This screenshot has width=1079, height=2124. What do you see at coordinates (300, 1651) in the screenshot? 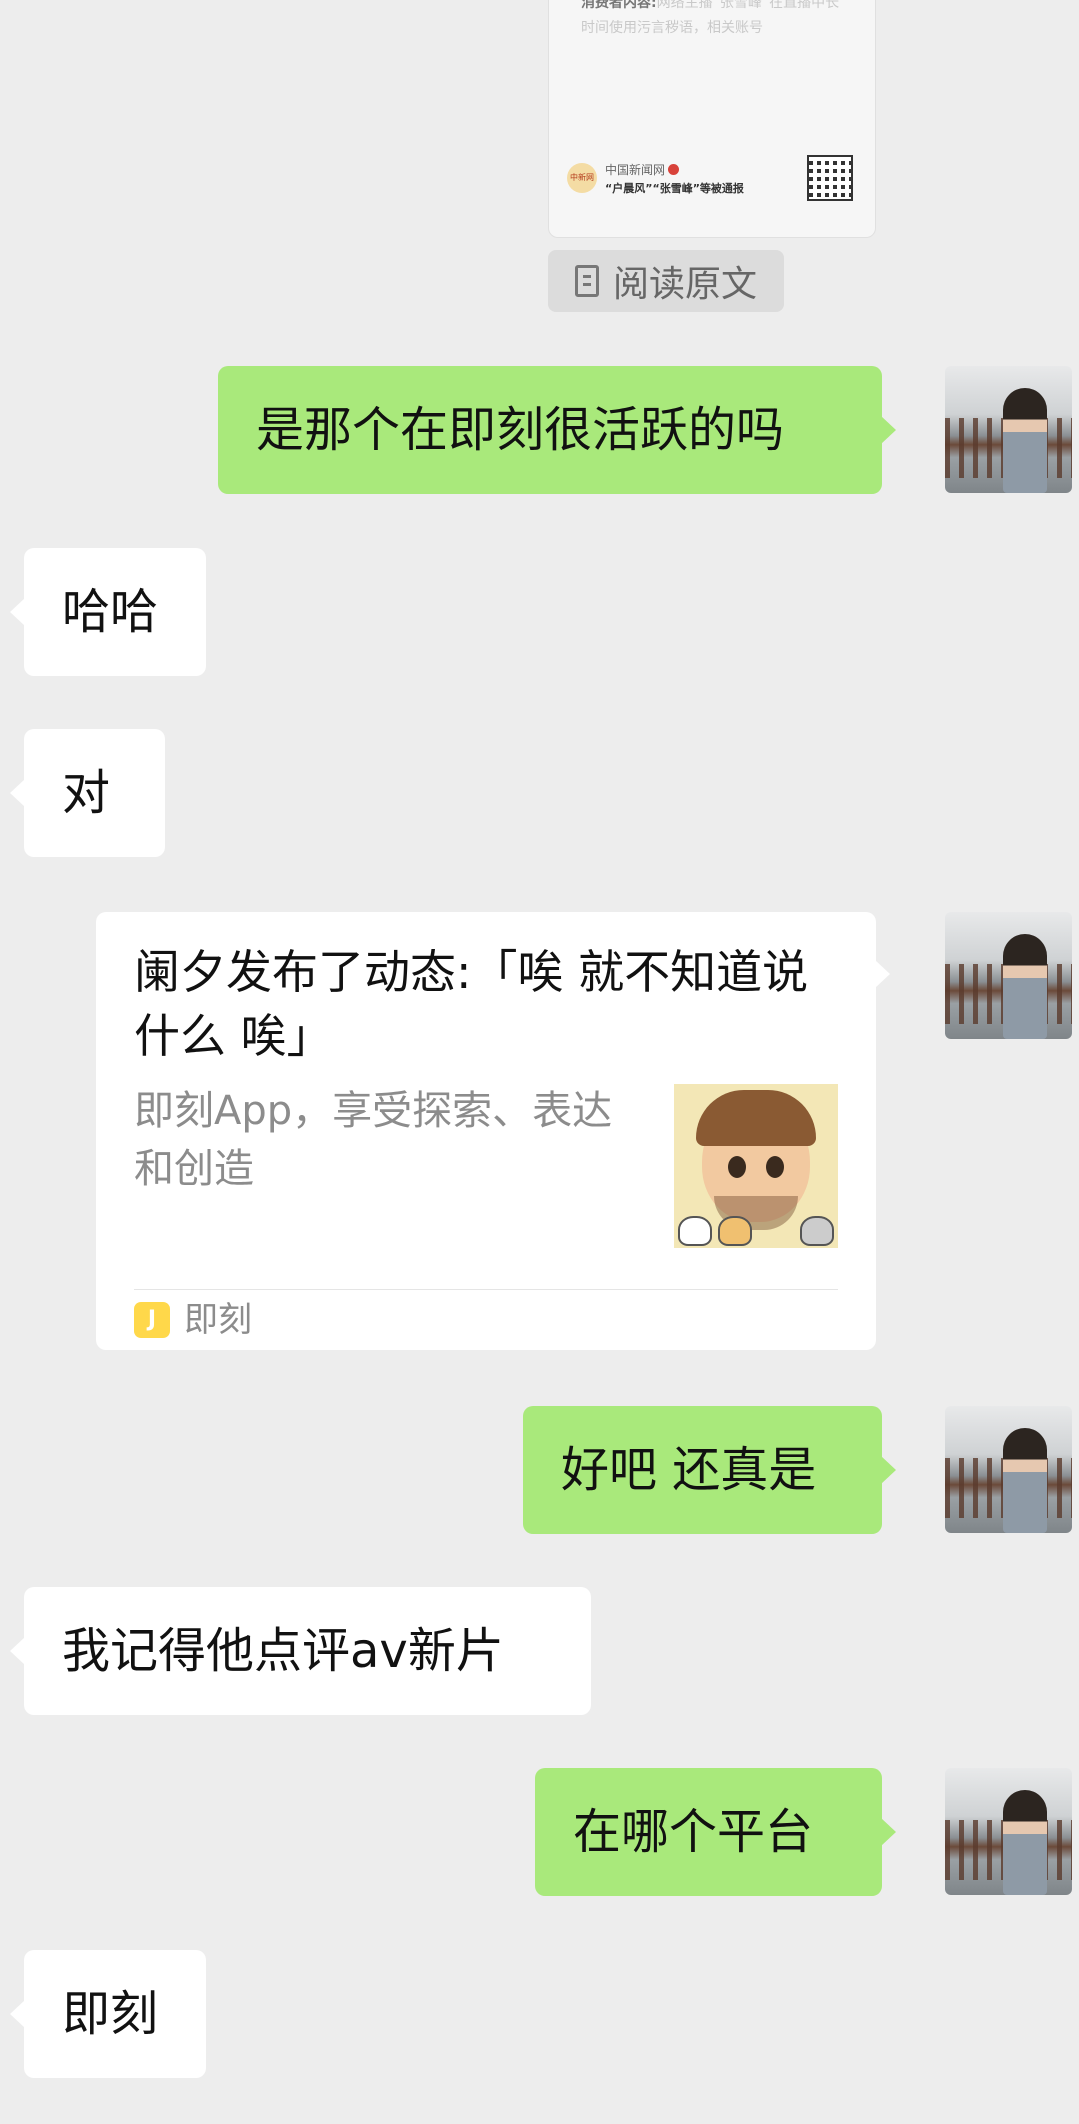
I see `message-bubble-incoming: 我记得他点评av新片` at bounding box center [300, 1651].